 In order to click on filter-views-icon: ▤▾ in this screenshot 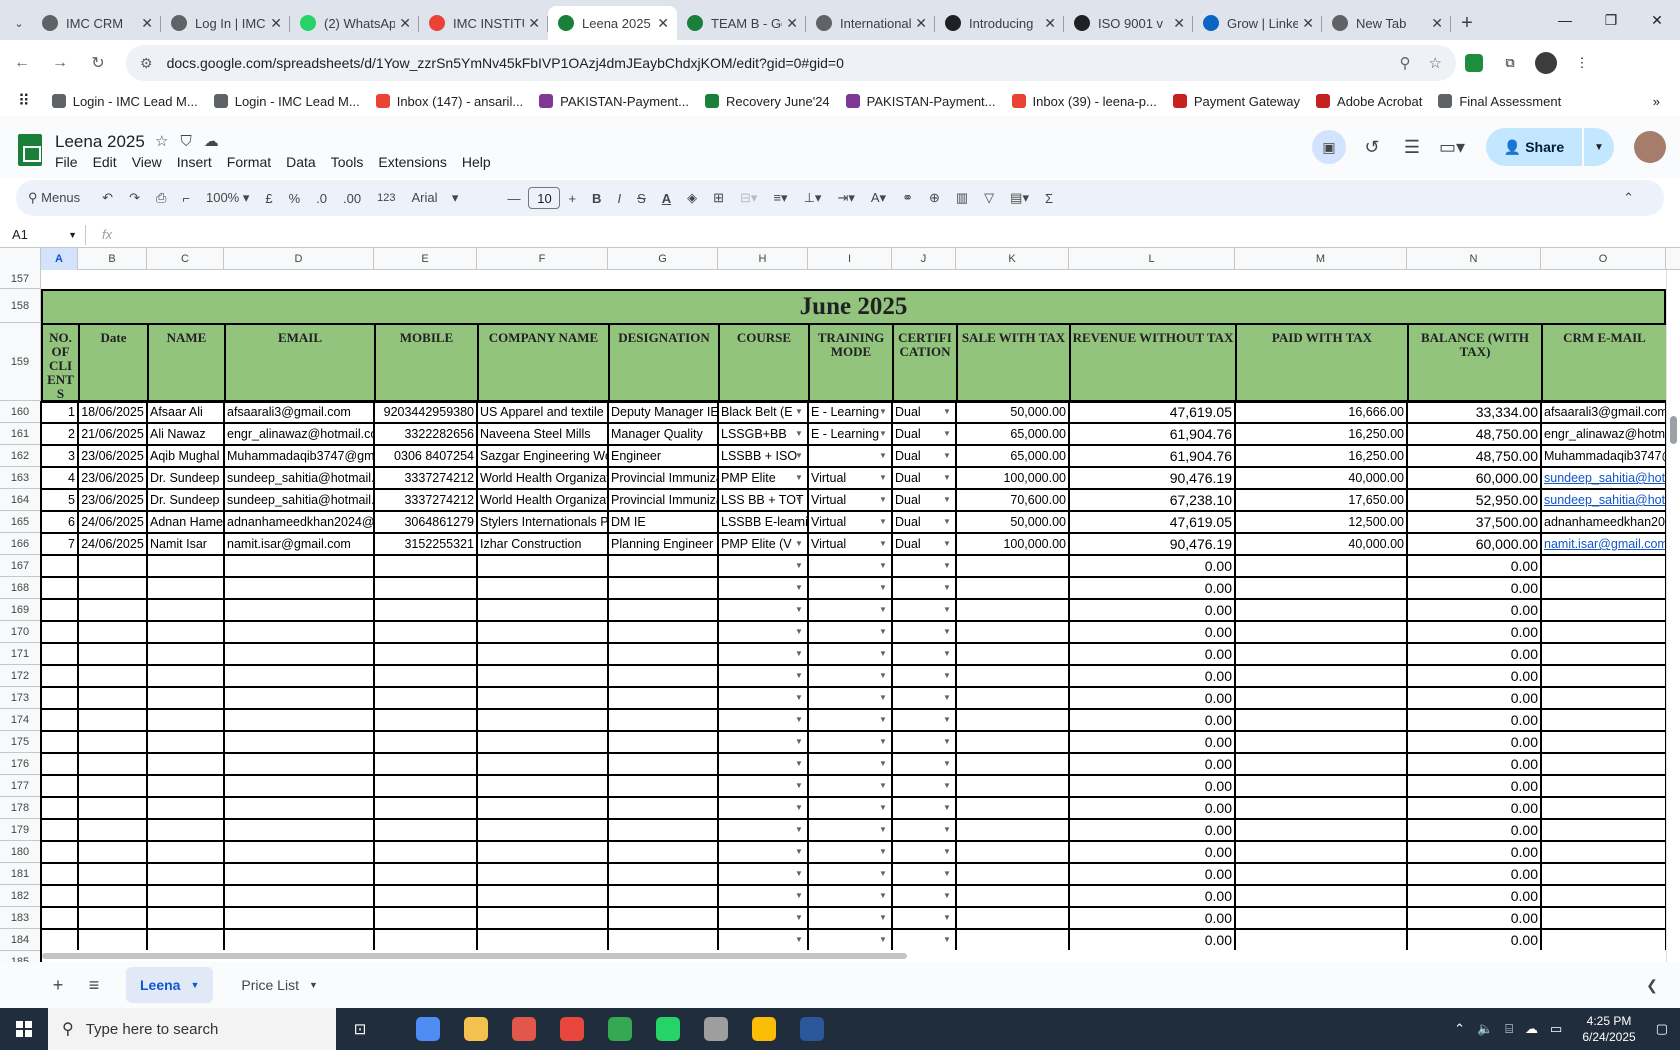, I will do `click(1019, 198)`.